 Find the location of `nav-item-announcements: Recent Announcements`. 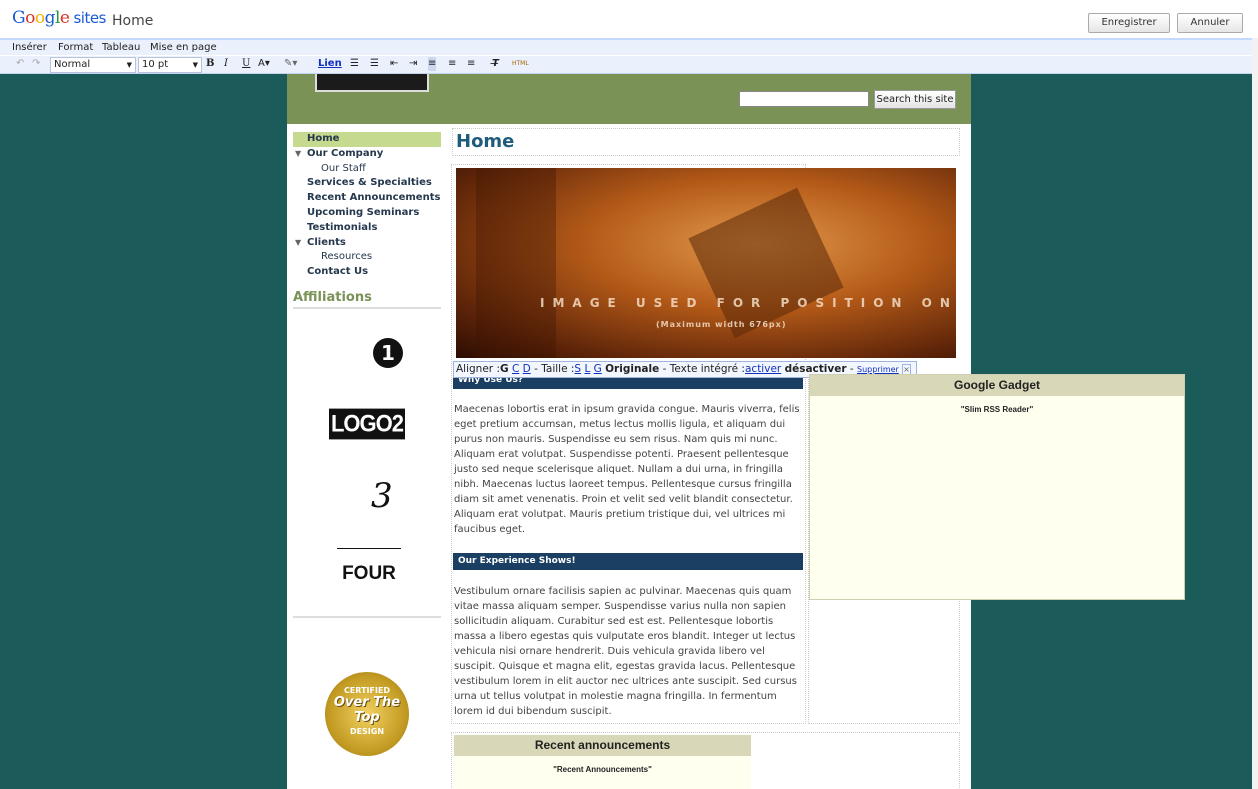

nav-item-announcements: Recent Announcements is located at coordinates (367, 198).